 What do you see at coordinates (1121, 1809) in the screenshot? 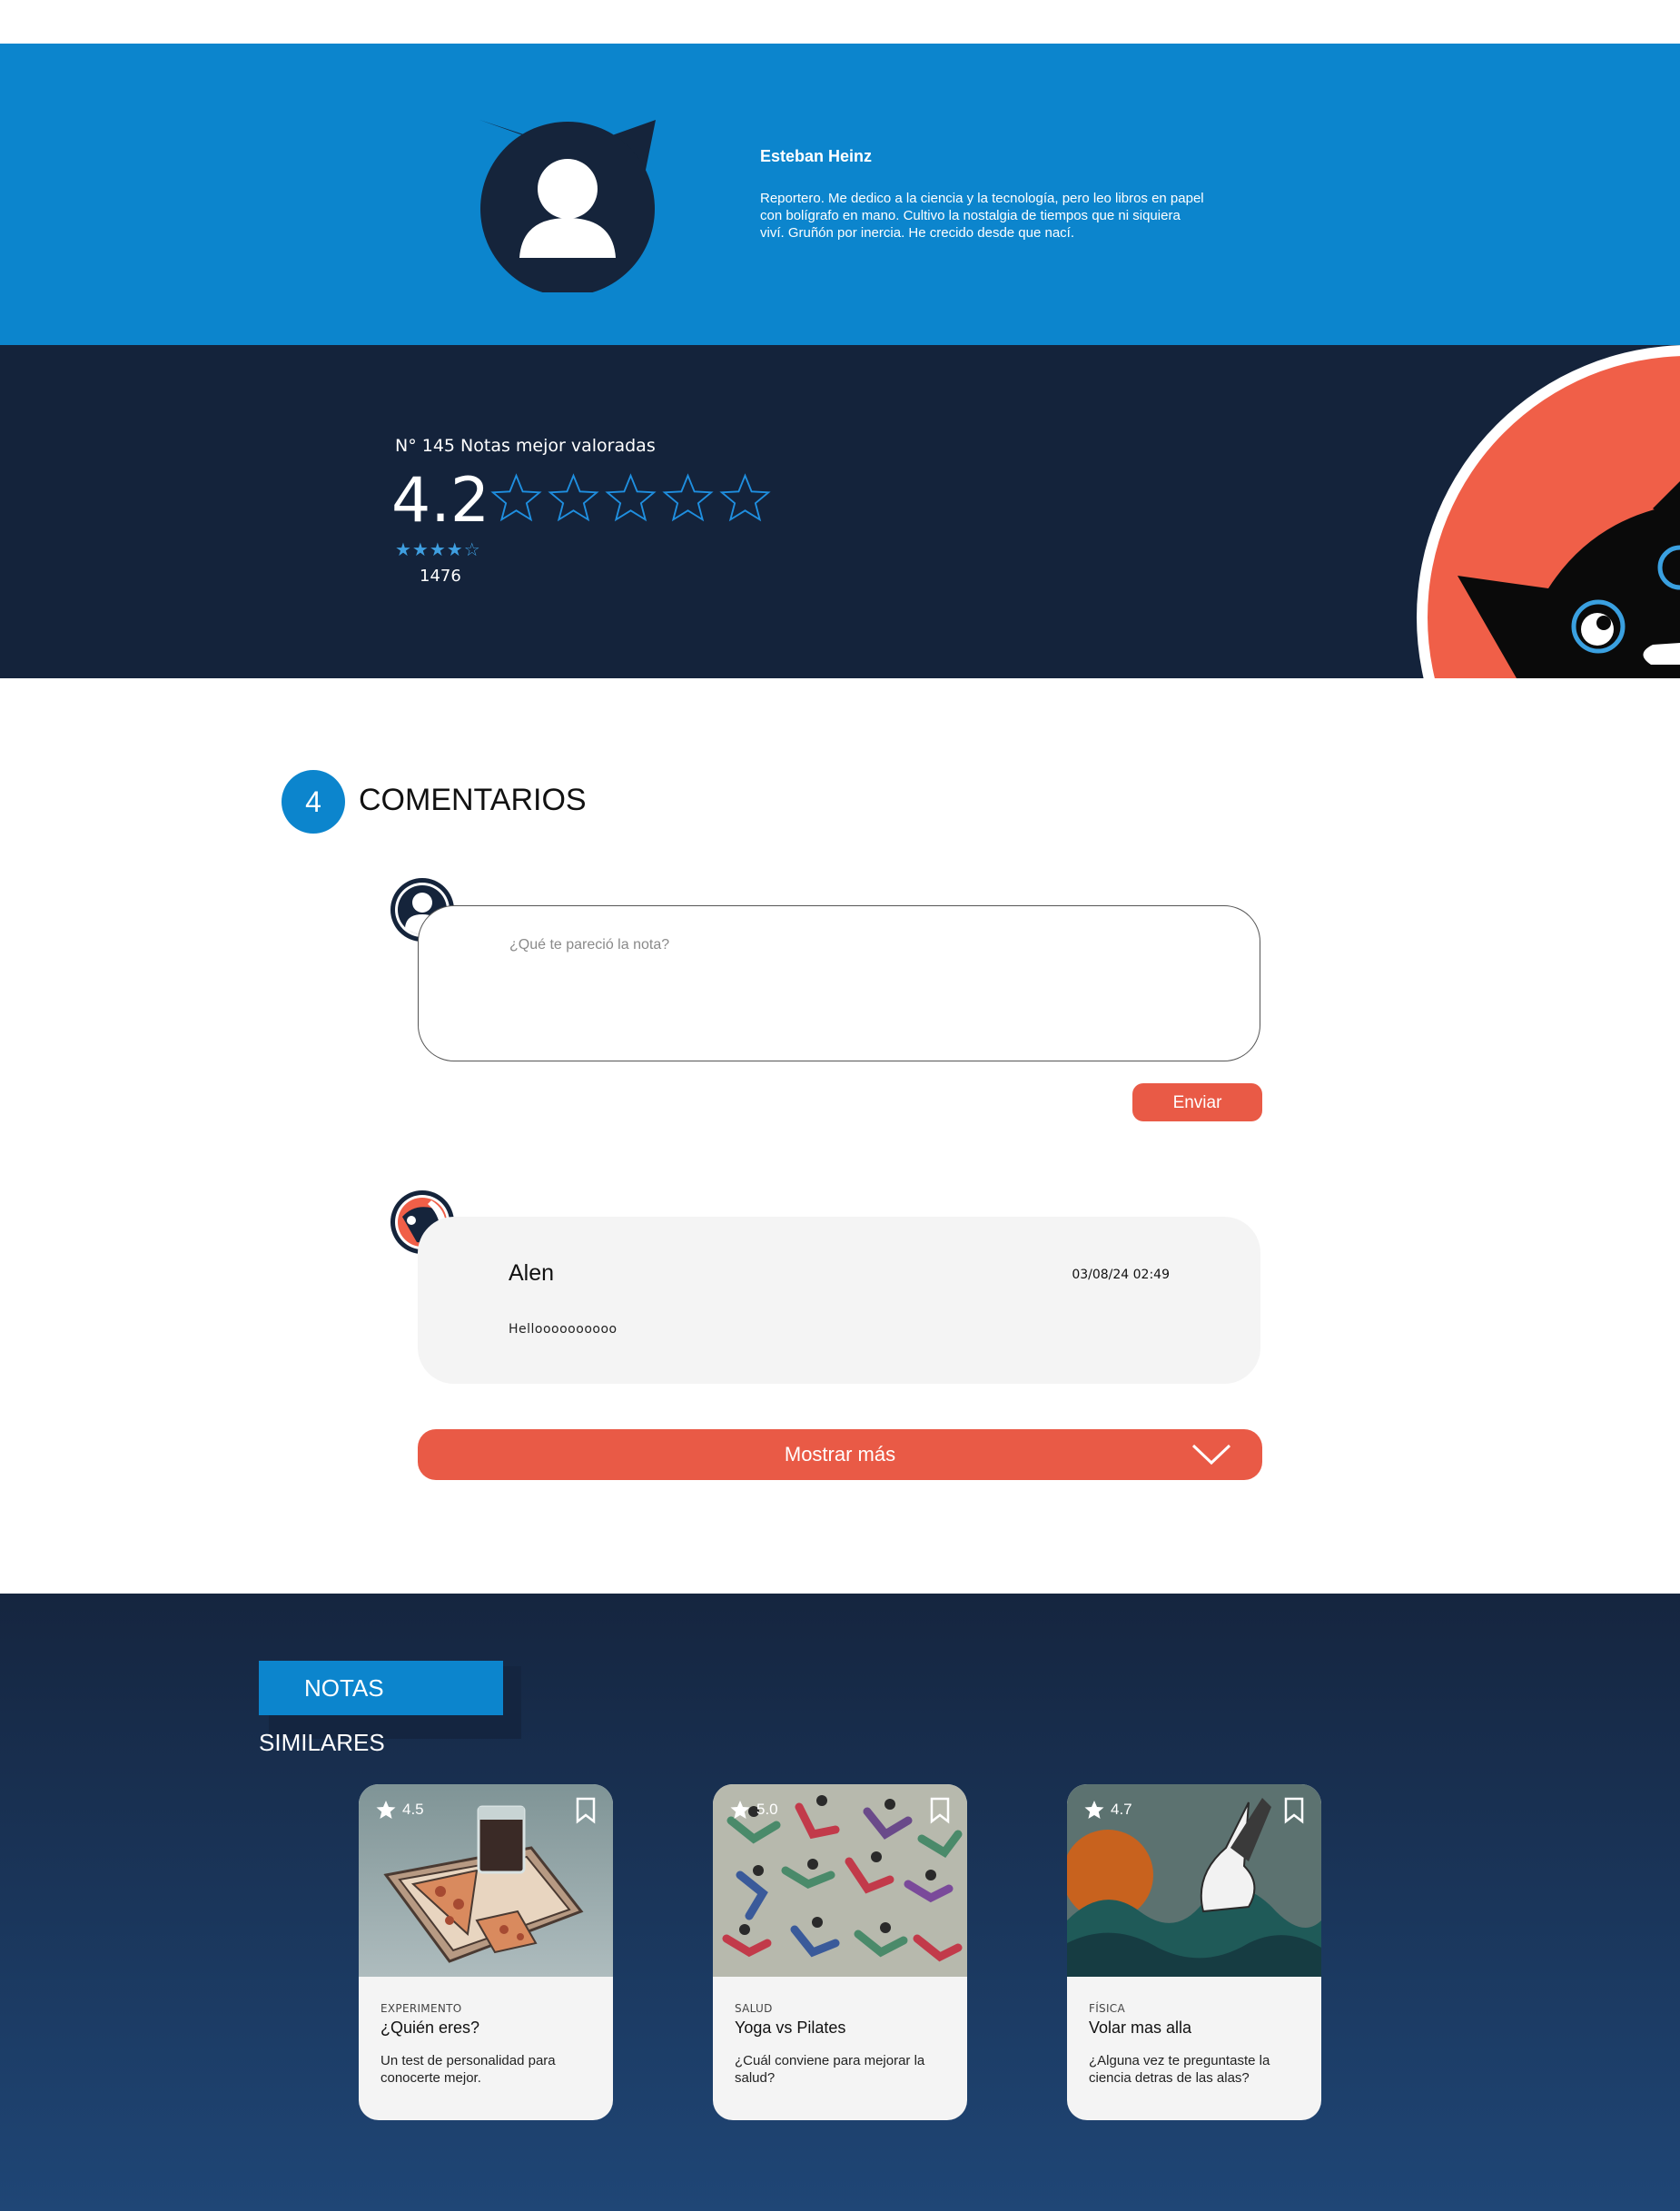
I see `note-rating-value: 4.7` at bounding box center [1121, 1809].